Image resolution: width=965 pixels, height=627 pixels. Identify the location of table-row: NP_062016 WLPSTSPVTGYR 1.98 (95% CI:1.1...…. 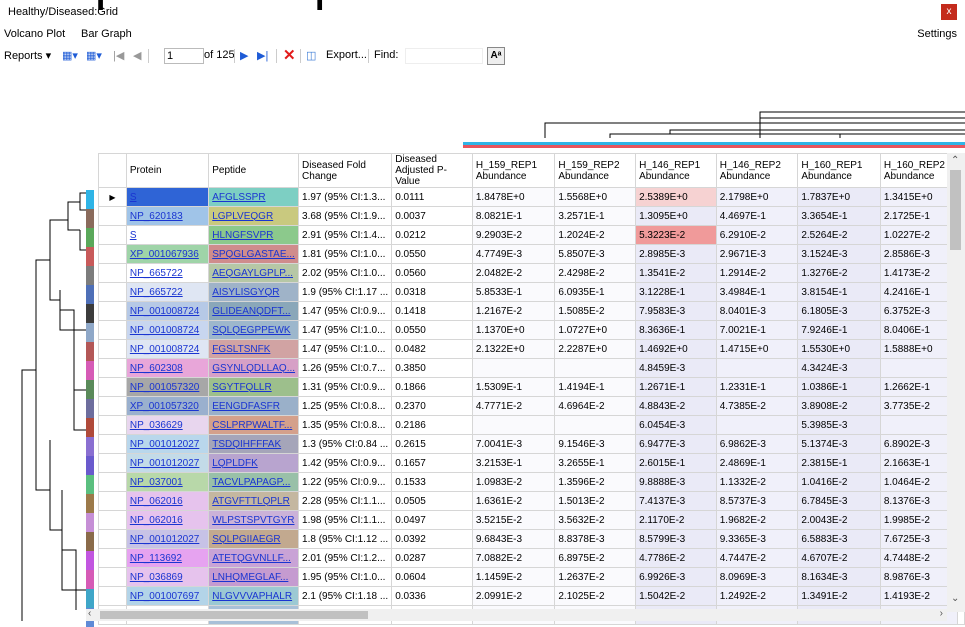
(531, 520).